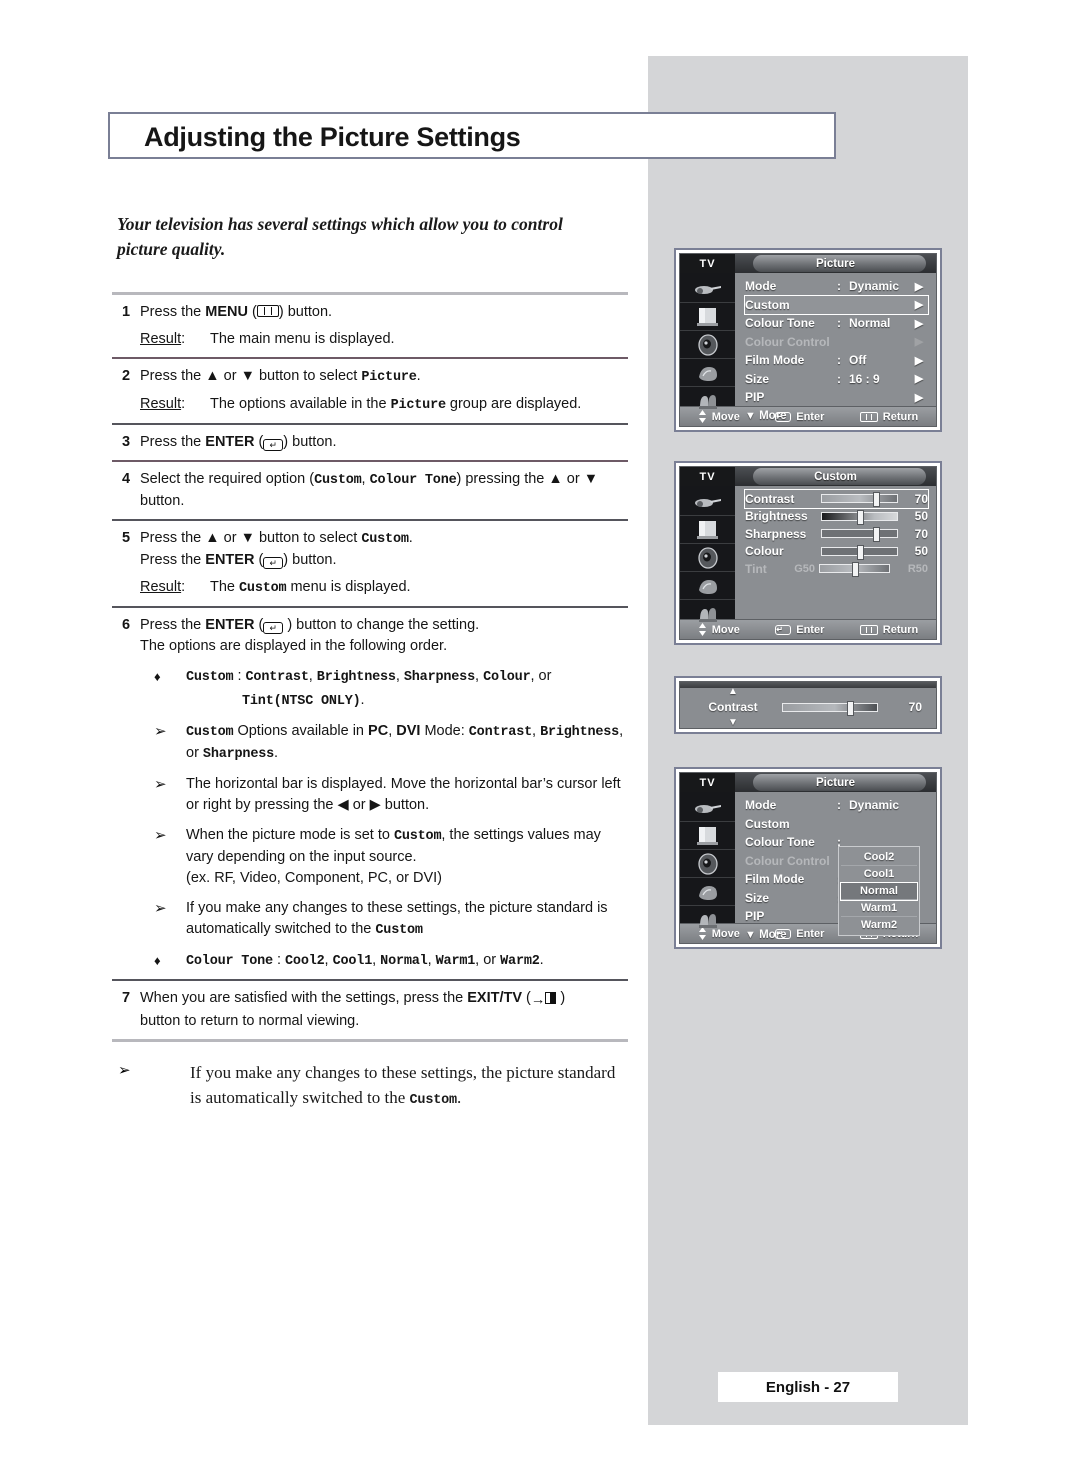 This screenshot has width=1080, height=1482. What do you see at coordinates (836, 397) in the screenshot?
I see `osd-row-pip: PIP ▶` at bounding box center [836, 397].